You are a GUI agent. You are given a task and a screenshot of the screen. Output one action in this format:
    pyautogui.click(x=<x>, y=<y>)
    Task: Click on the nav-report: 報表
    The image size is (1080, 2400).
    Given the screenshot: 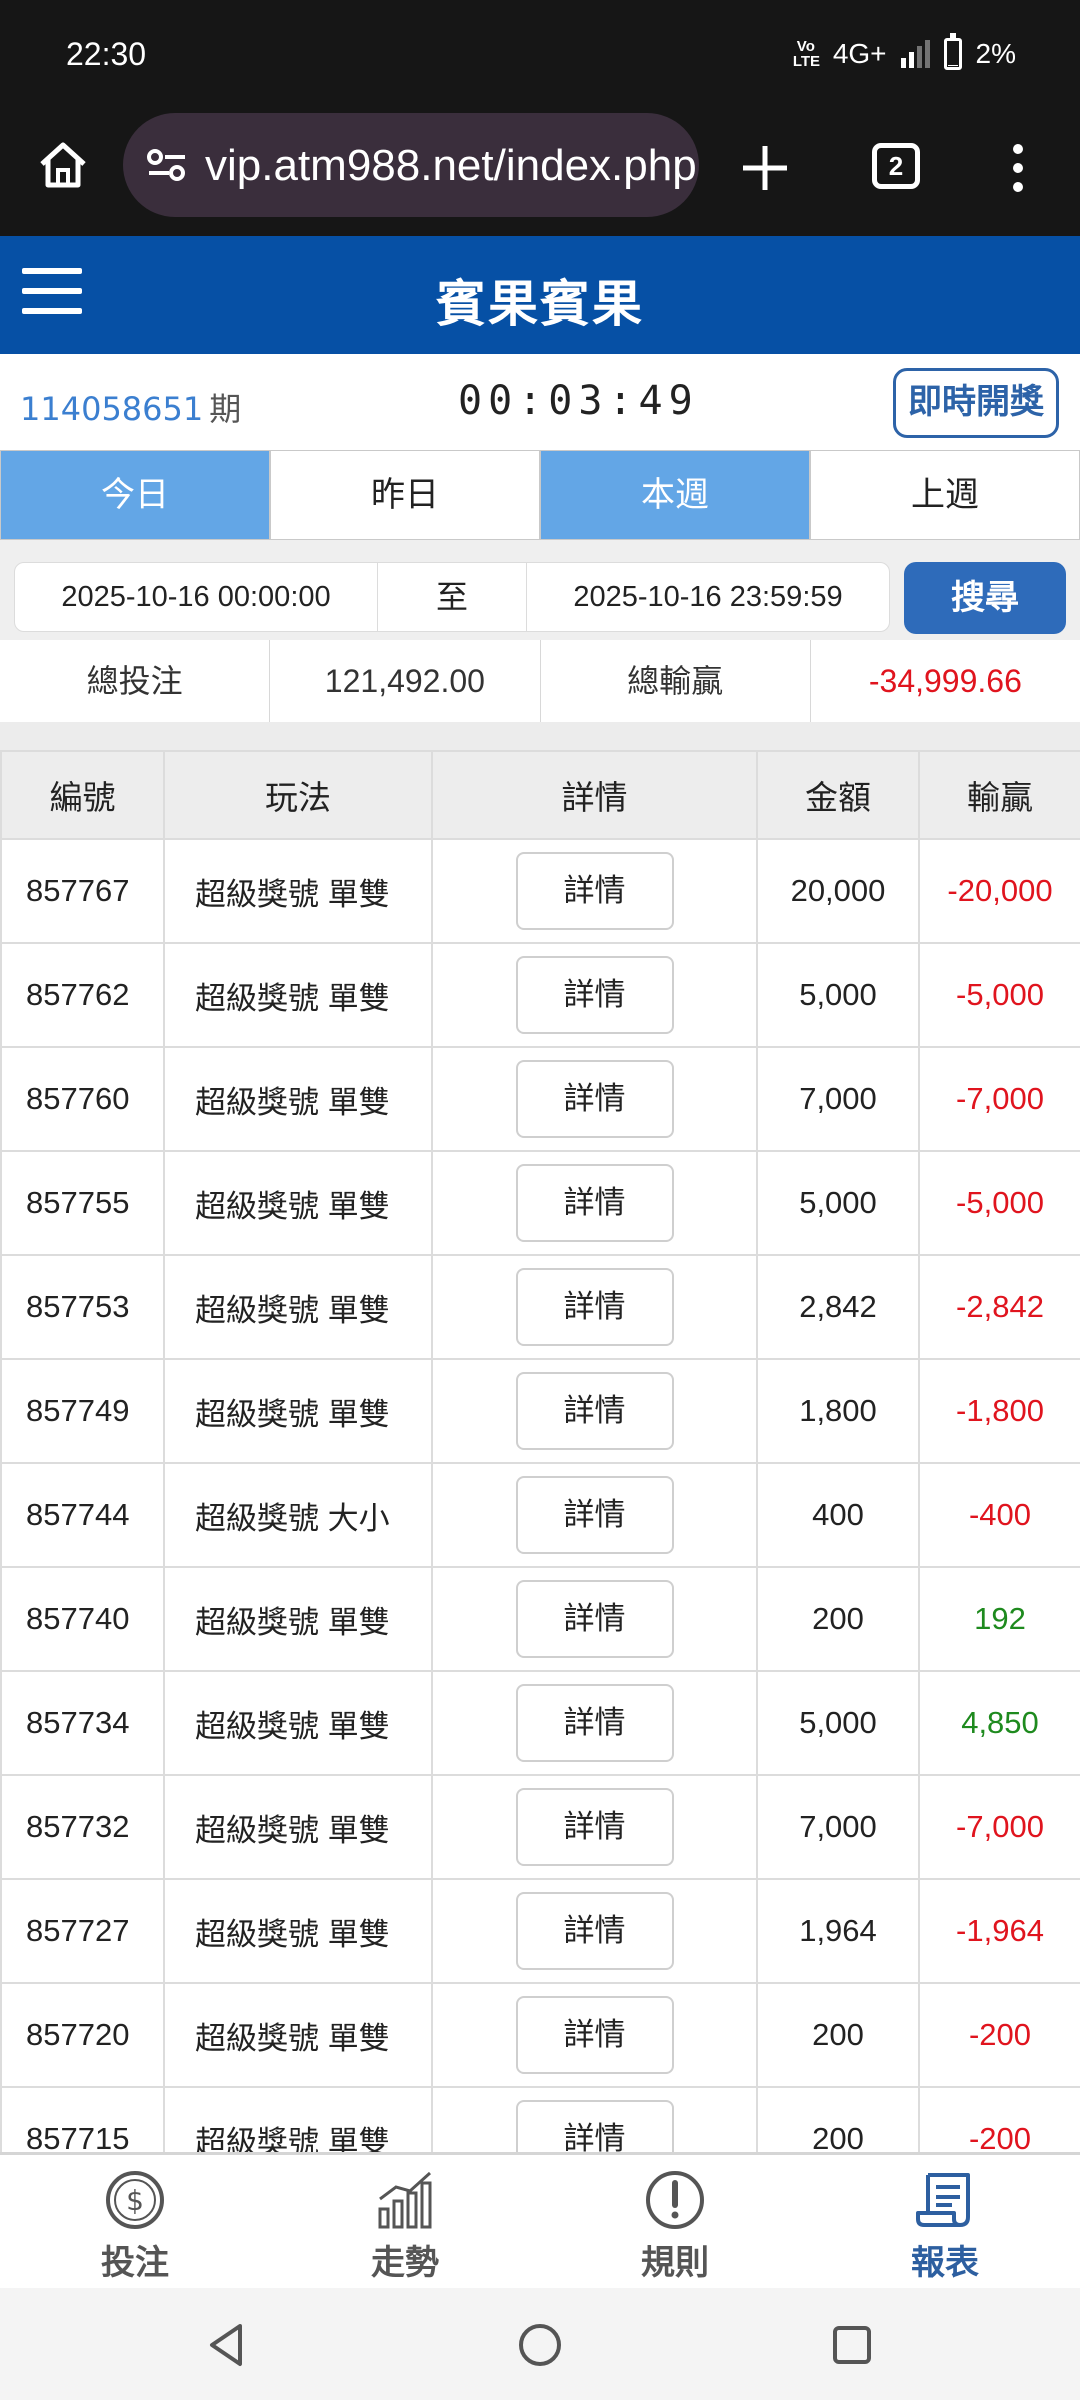 What is the action you would take?
    pyautogui.click(x=945, y=2221)
    